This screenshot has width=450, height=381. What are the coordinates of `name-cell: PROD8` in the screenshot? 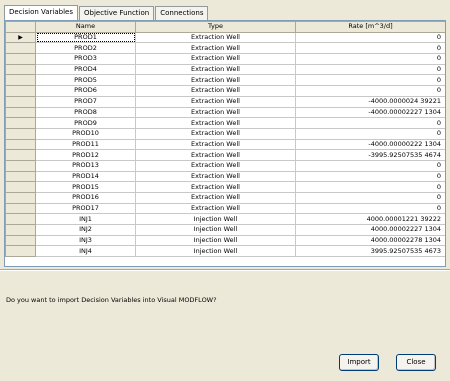 It's located at (85, 112).